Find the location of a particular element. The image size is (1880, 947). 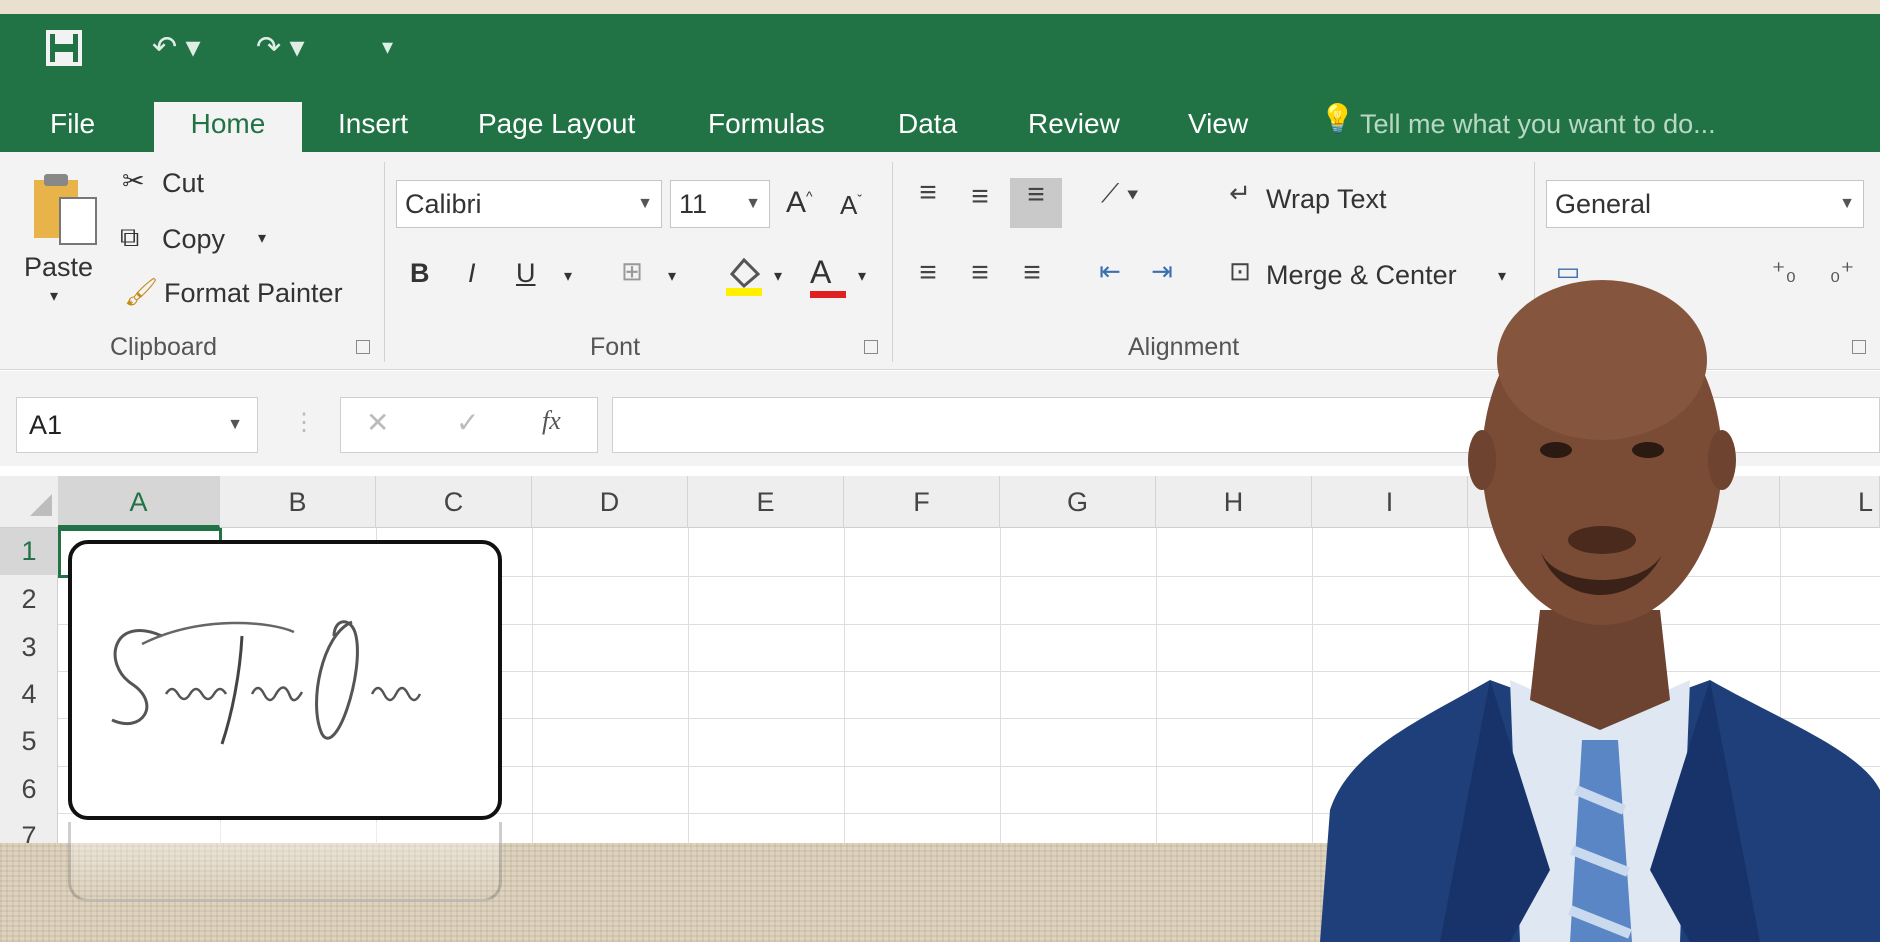

clipboard-launcher-icon is located at coordinates (363, 347).